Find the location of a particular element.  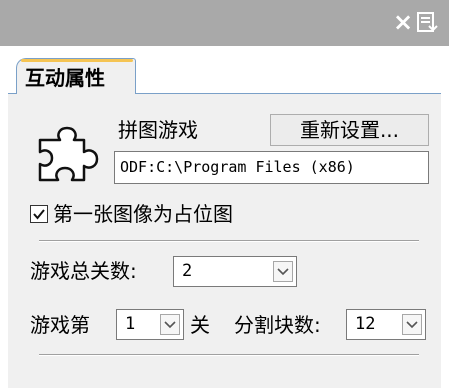

first-image-placeholder-label: 第一张图像为占位图 is located at coordinates (143, 214).